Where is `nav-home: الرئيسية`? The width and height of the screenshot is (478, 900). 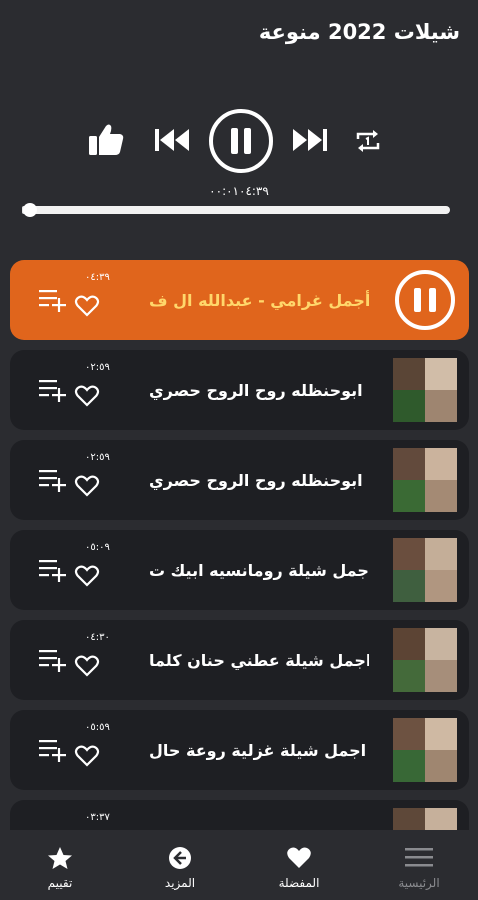
nav-home: الرئيسية is located at coordinates (419, 865).